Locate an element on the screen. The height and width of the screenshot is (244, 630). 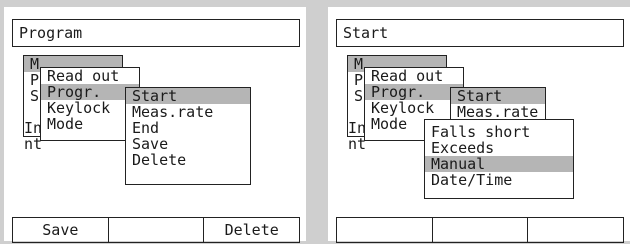
screen-title: Start is located at coordinates (480, 33).